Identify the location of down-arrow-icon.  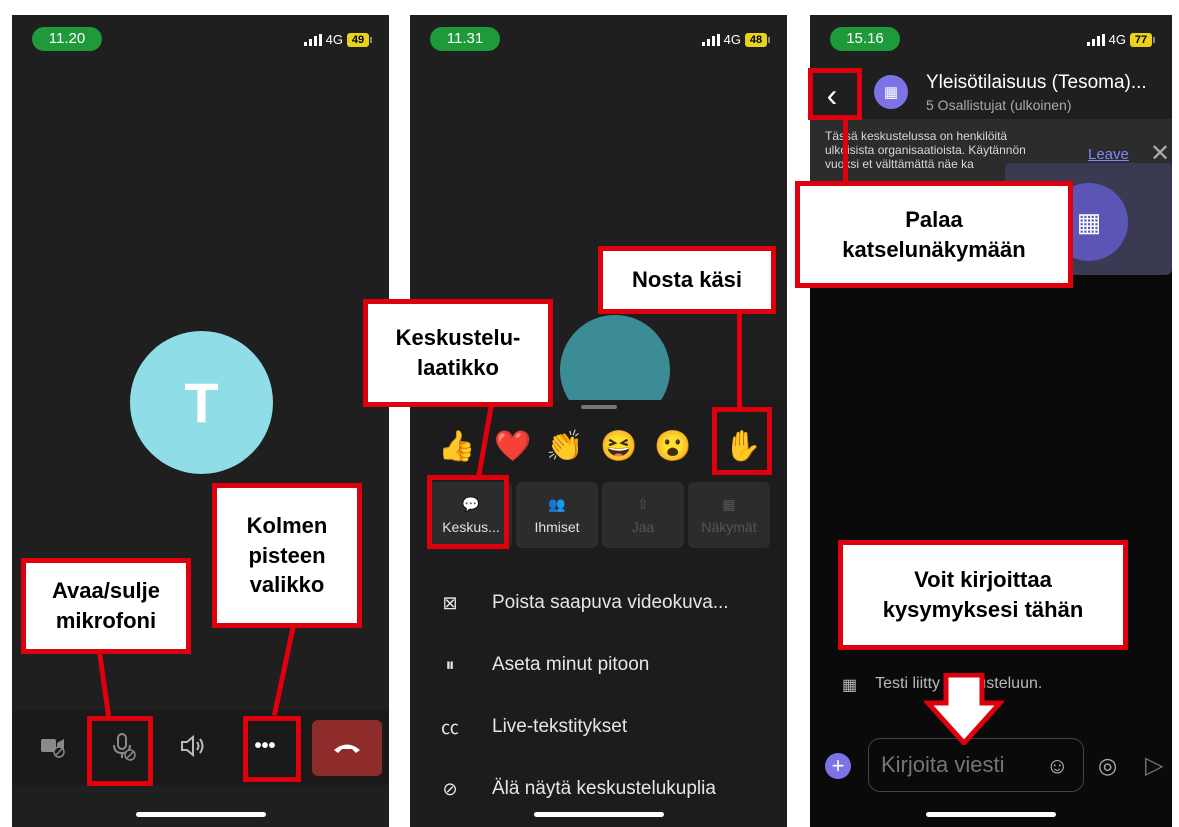
(964, 709).